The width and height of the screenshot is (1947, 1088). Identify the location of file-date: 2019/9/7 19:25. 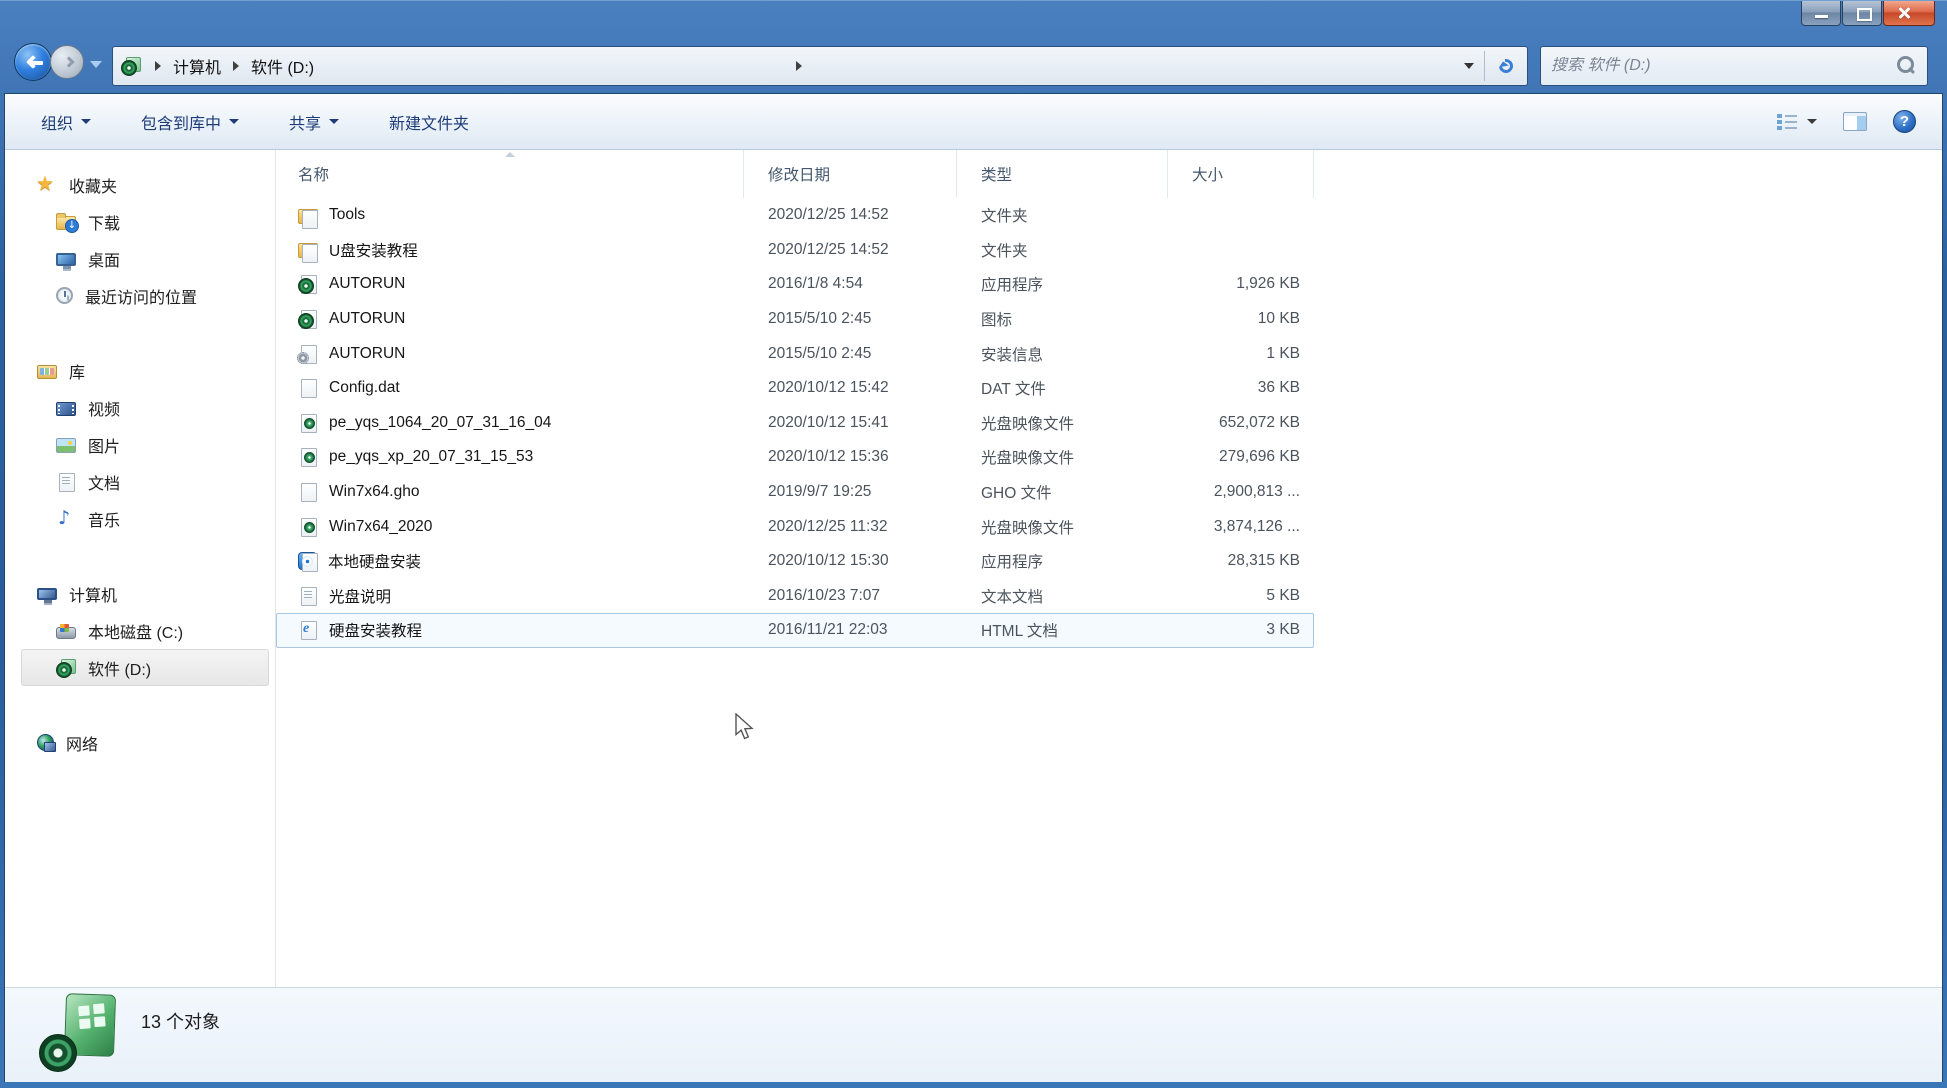
(820, 492).